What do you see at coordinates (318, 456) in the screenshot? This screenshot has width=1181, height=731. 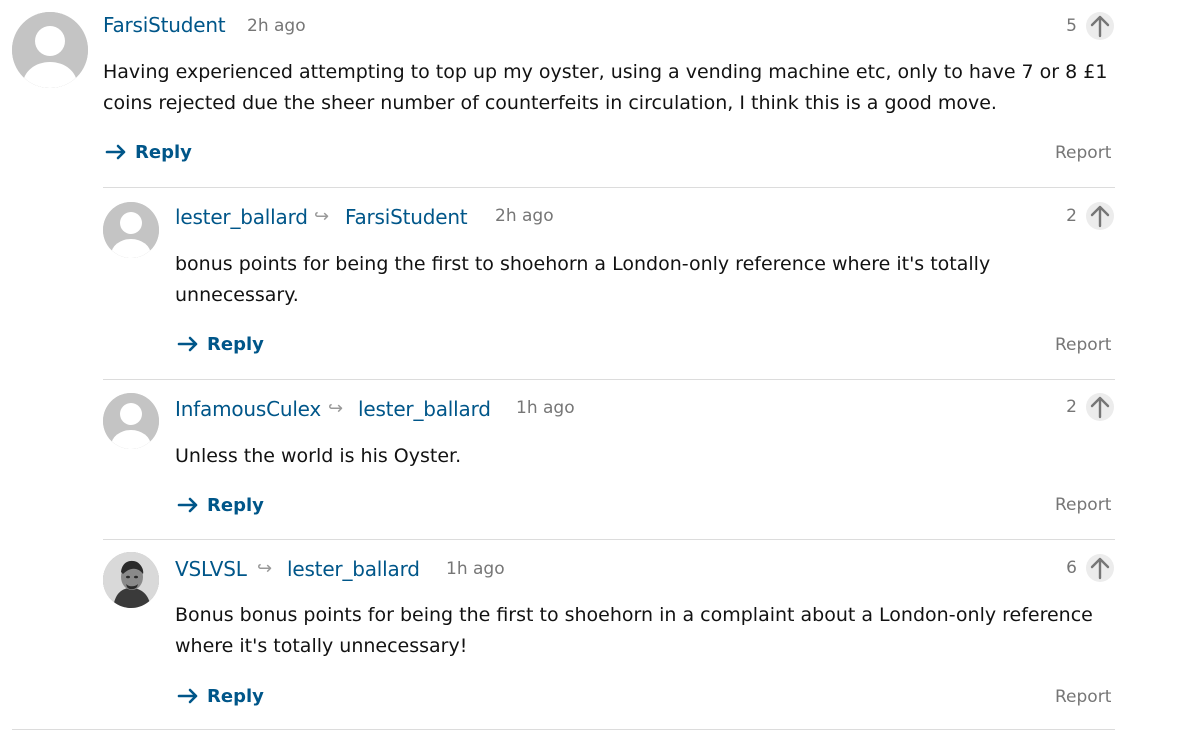 I see `comment-body: Unless the world is his Oyster.` at bounding box center [318, 456].